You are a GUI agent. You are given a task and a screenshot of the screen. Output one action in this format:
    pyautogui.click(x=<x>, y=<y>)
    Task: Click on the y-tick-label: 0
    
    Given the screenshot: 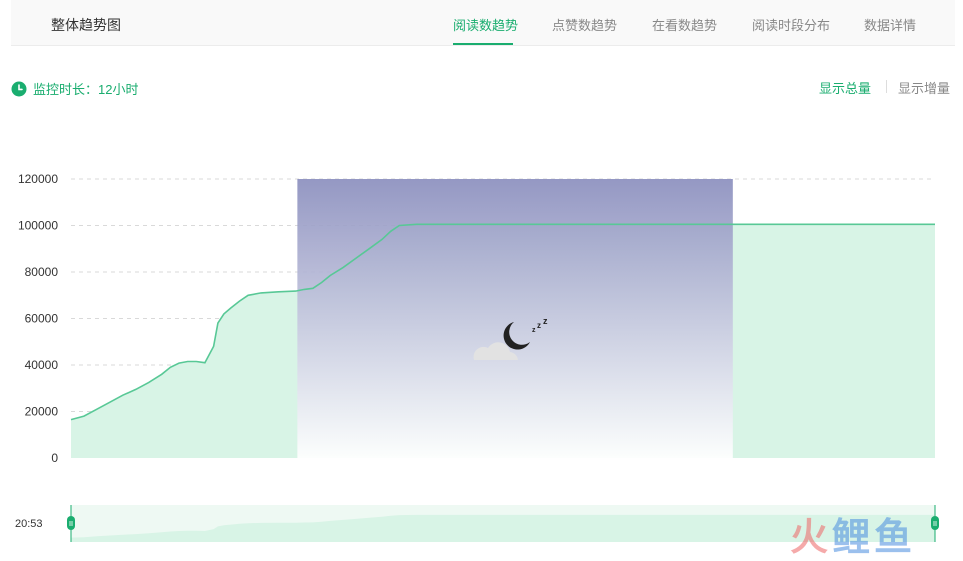 What is the action you would take?
    pyautogui.click(x=54, y=458)
    